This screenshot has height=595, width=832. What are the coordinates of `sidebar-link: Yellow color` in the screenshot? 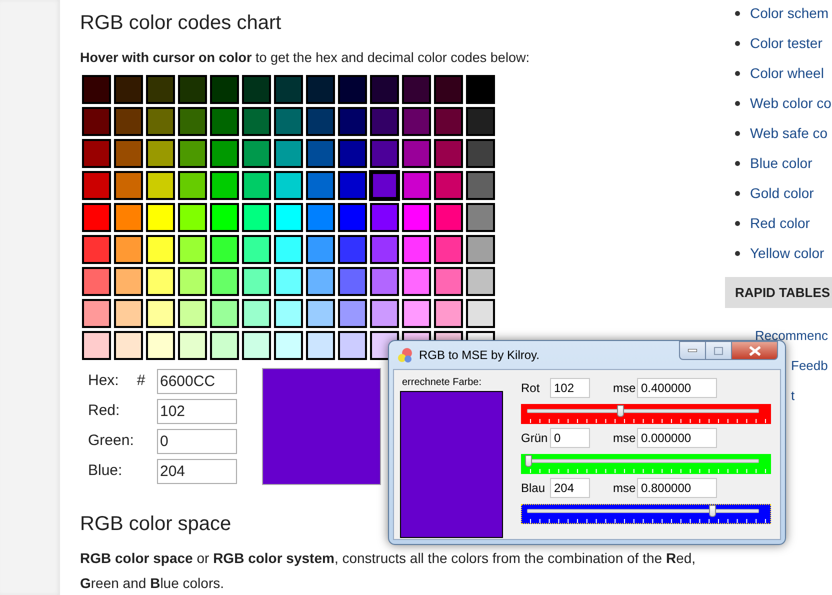 It's located at (787, 253).